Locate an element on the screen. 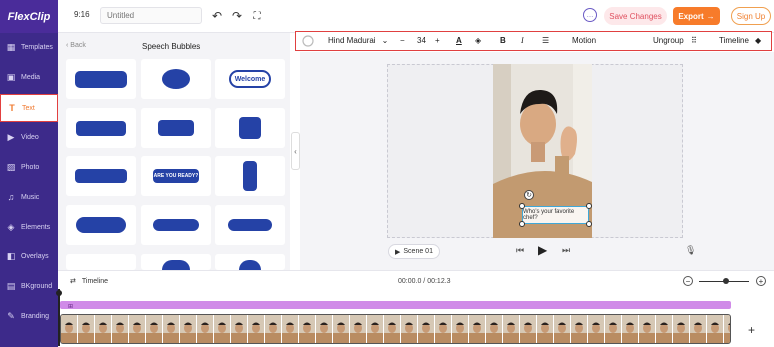 The image size is (774, 347). text-color-icon: A is located at coordinates (459, 40).